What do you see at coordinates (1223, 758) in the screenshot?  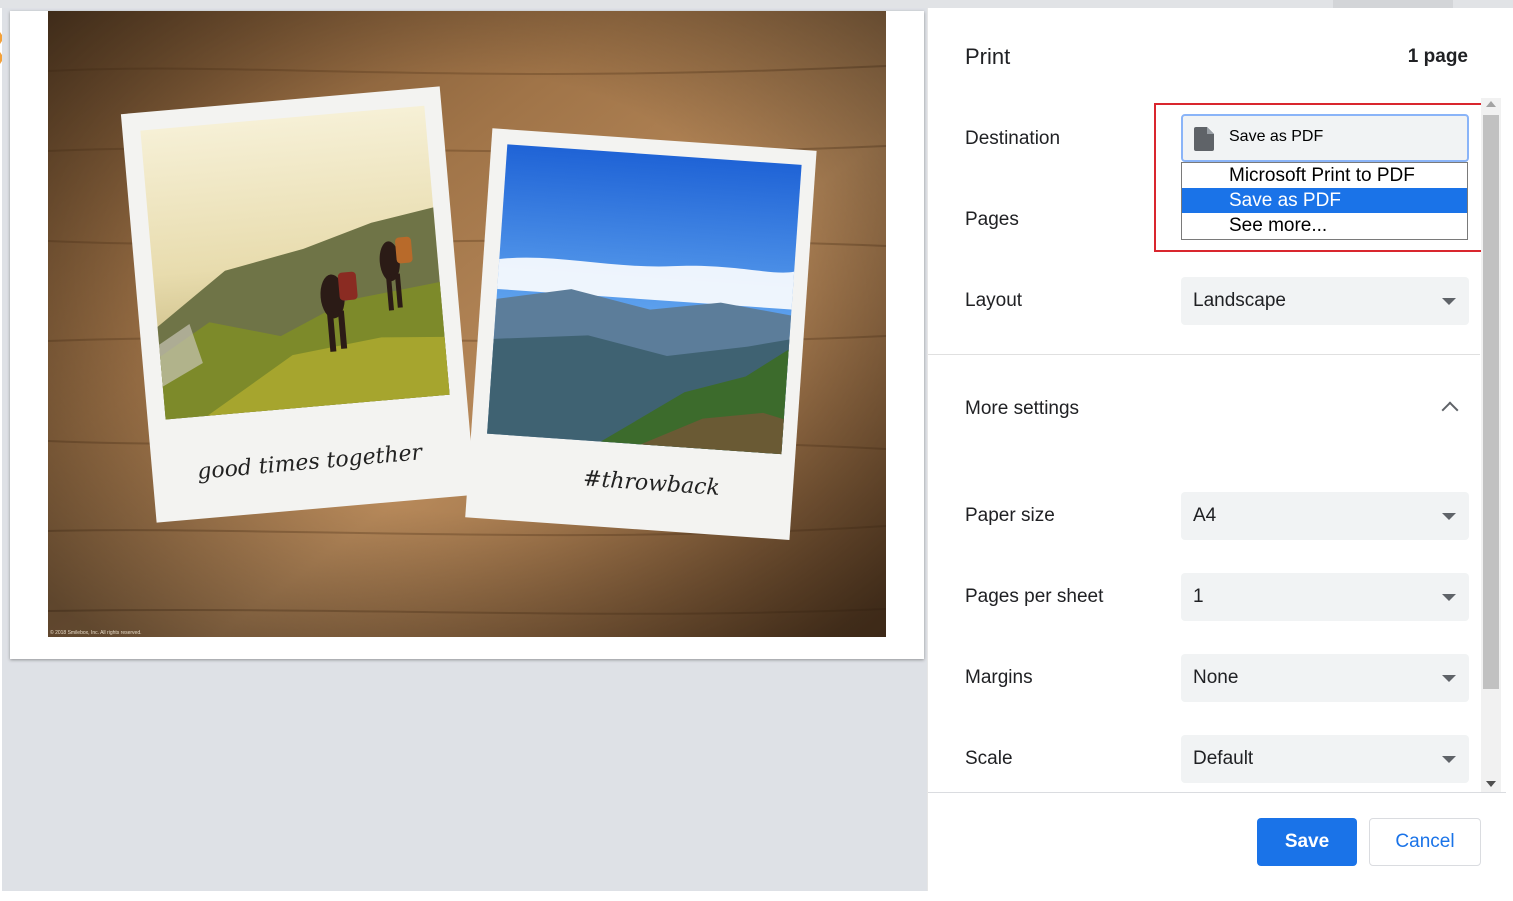 I see `scale-value: Default` at bounding box center [1223, 758].